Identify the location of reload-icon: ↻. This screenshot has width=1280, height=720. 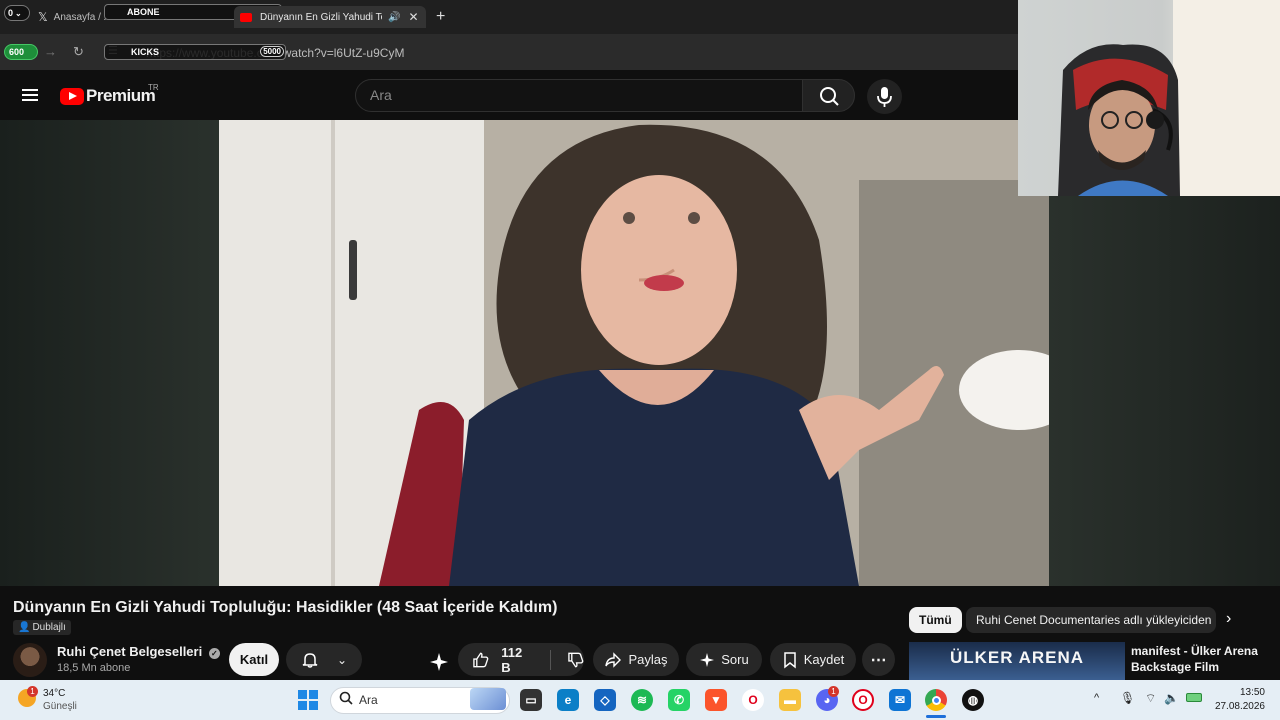
(78, 52).